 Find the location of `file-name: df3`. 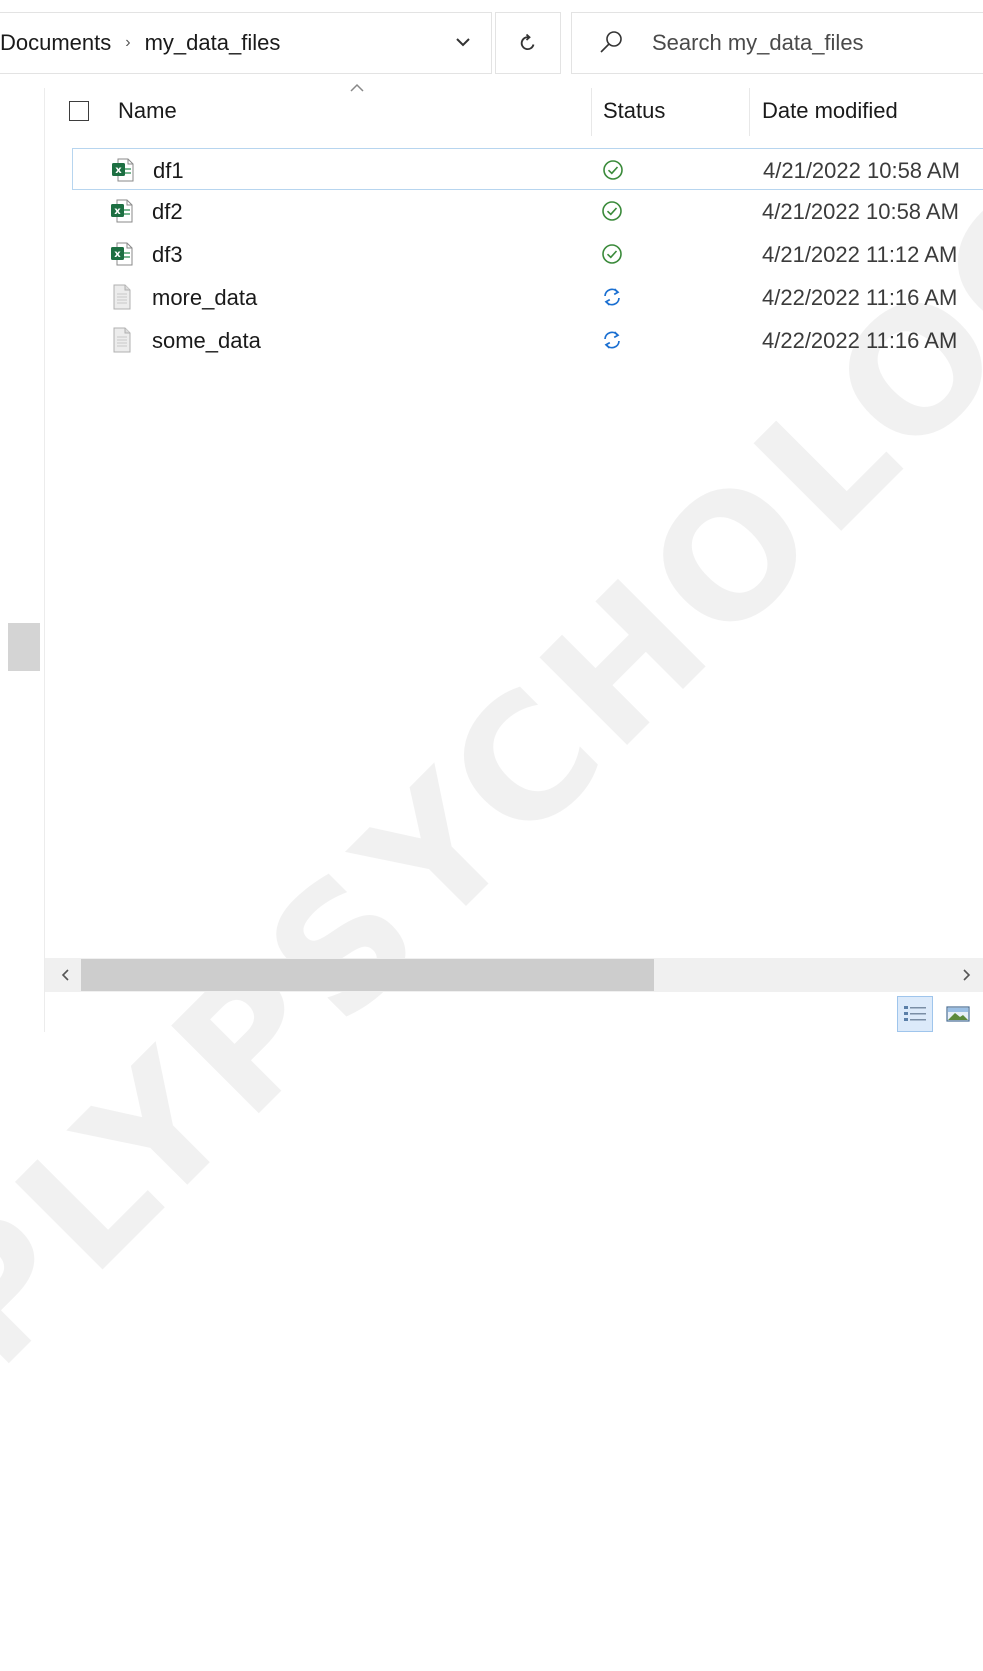

file-name: df3 is located at coordinates (167, 255).